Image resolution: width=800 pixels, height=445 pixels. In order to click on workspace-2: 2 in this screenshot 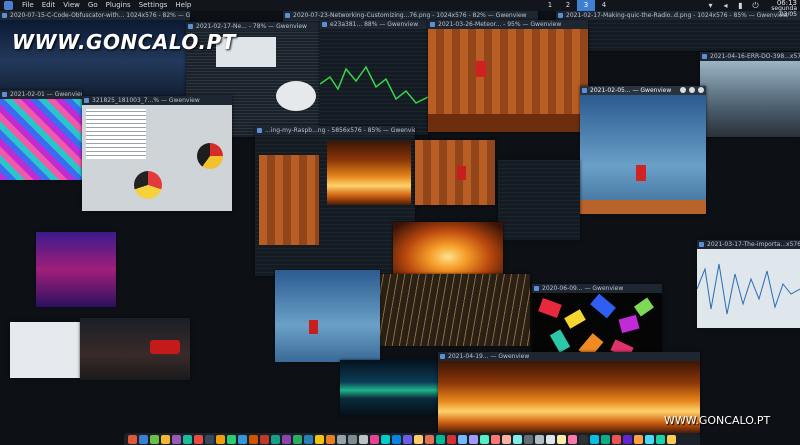, I will do `click(568, 5)`.